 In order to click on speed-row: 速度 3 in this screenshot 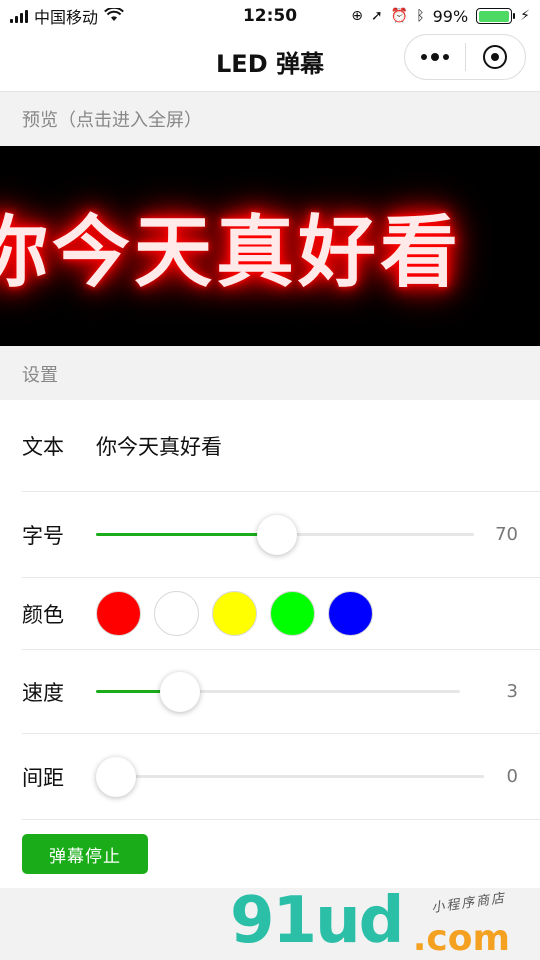, I will do `click(281, 692)`.